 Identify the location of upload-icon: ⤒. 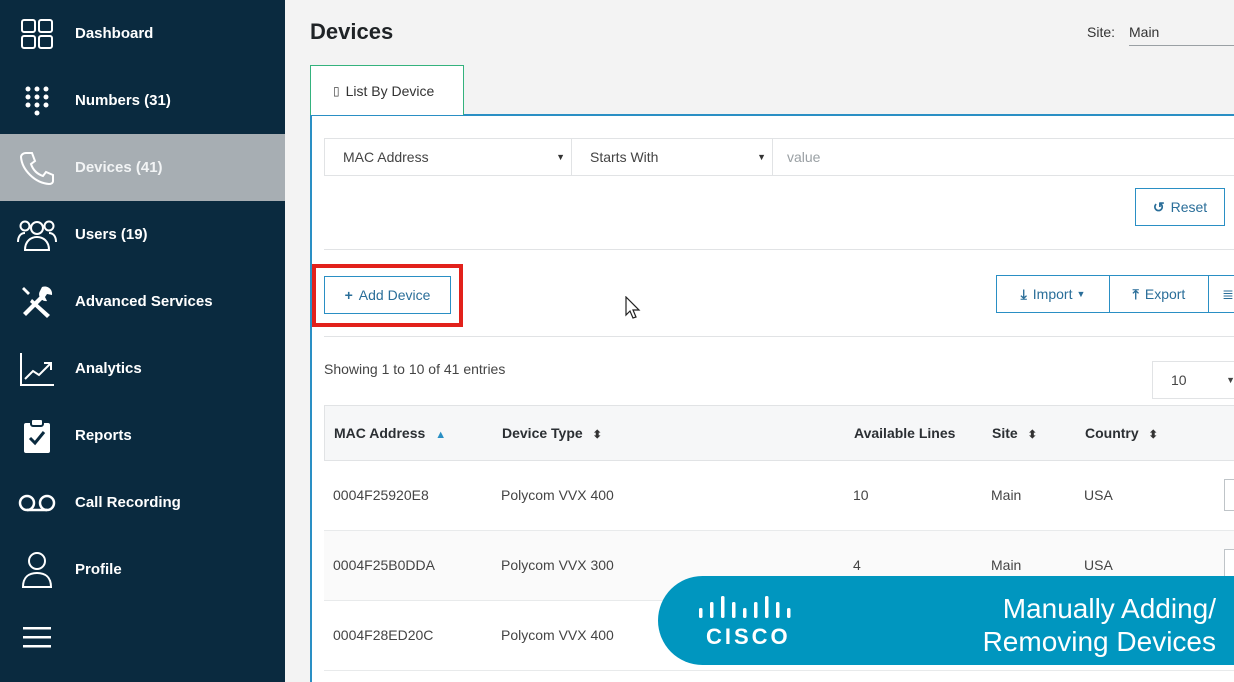
(1135, 293).